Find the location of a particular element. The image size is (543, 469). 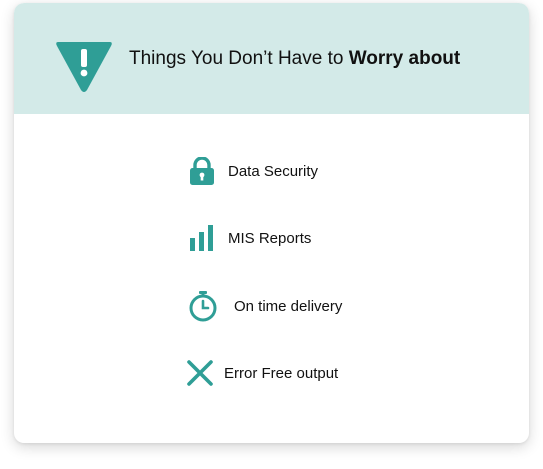

feature-label: MIS Reports is located at coordinates (270, 238).